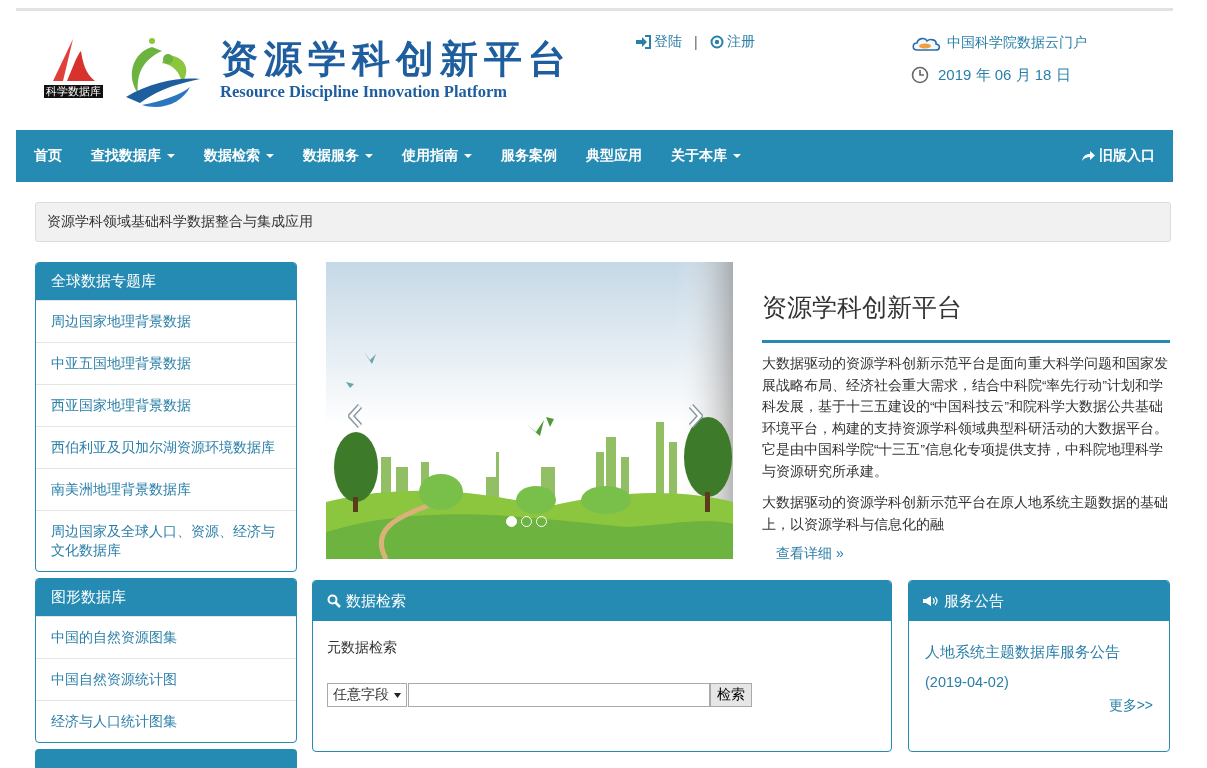 Image resolution: width=1207 pixels, height=768 pixels. I want to click on search-icon, so click(334, 601).